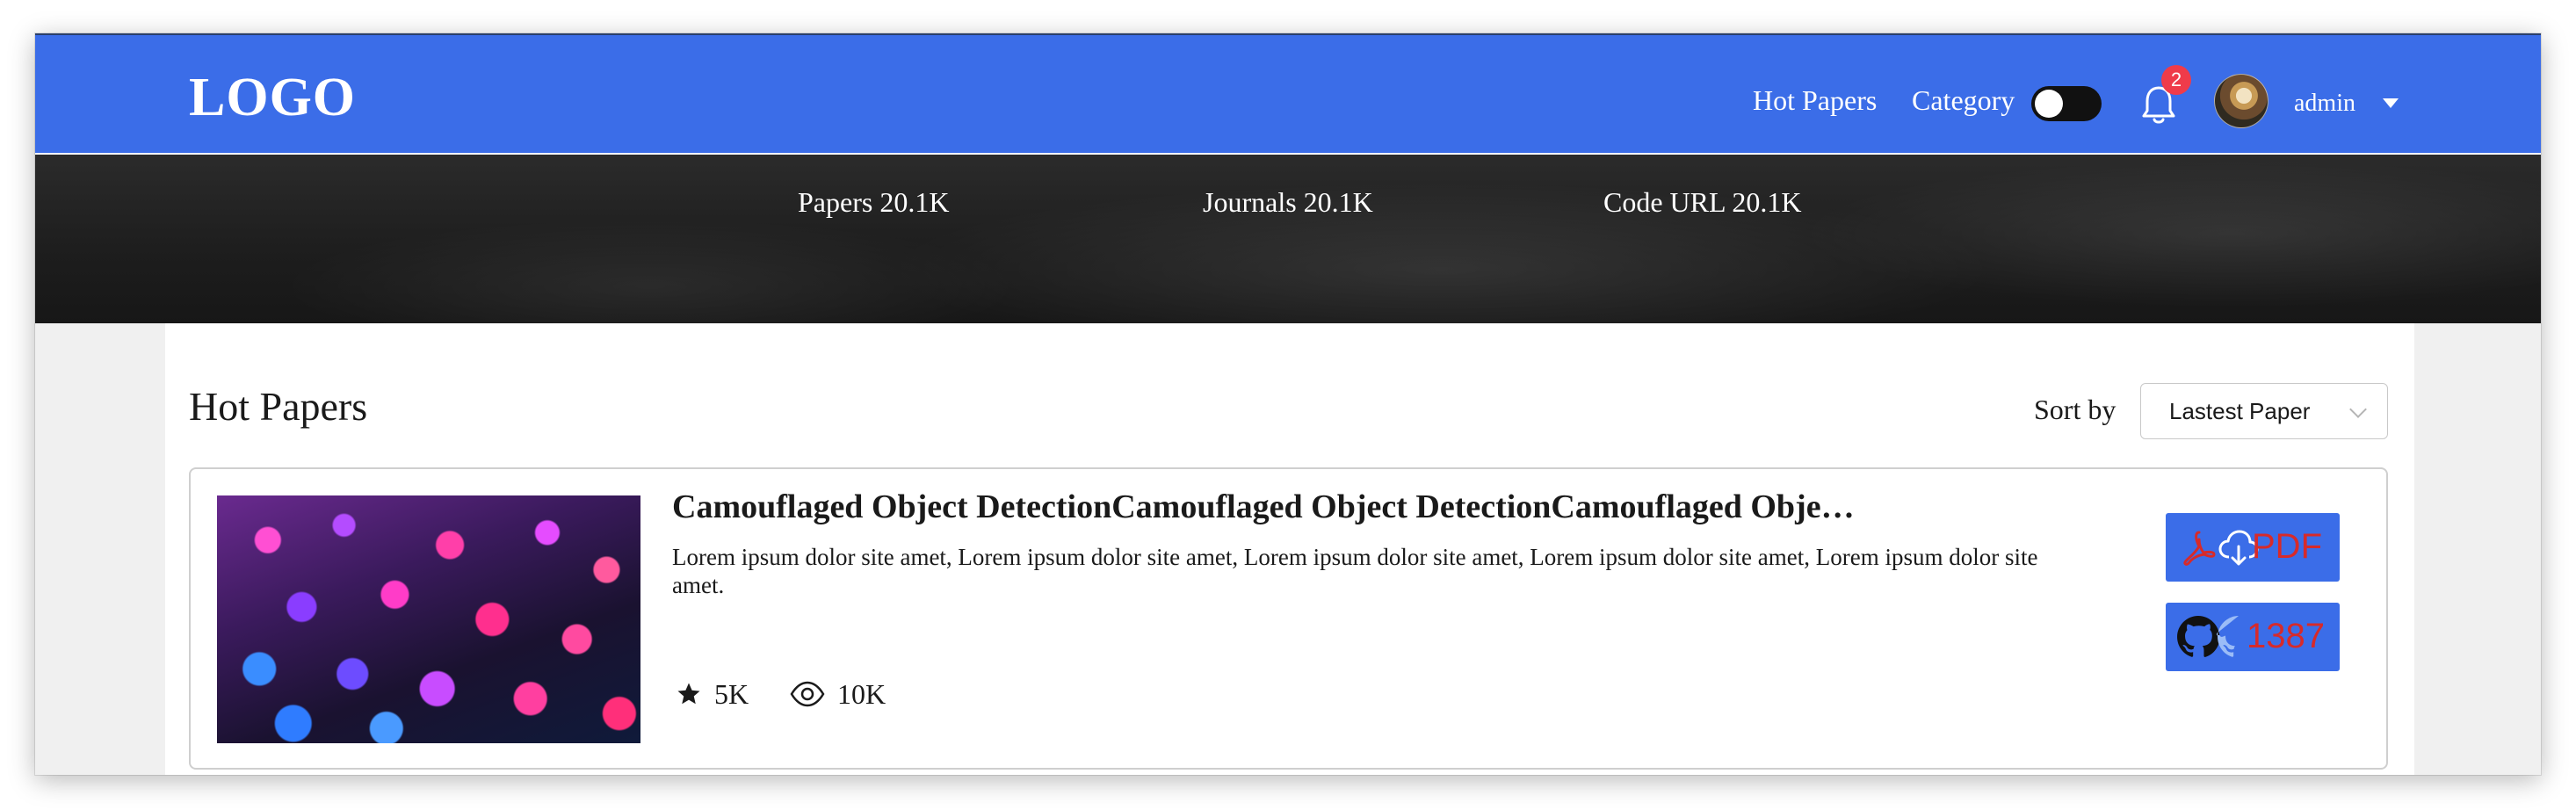  What do you see at coordinates (1288, 94) in the screenshot?
I see `top-navbar: LOGO Hot Papers Category 2 admin` at bounding box center [1288, 94].